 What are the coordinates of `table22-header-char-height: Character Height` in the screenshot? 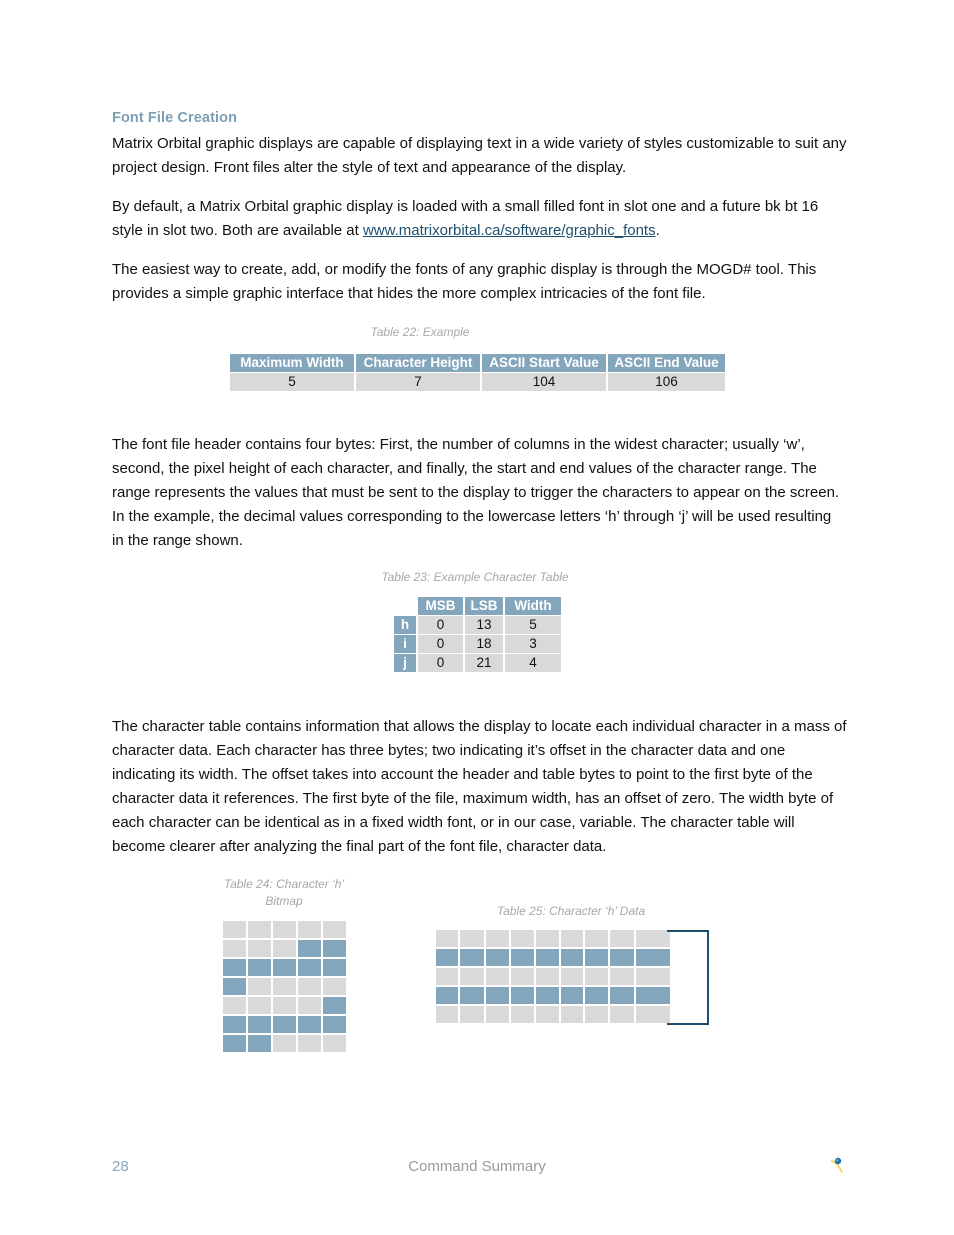 It's located at (418, 363).